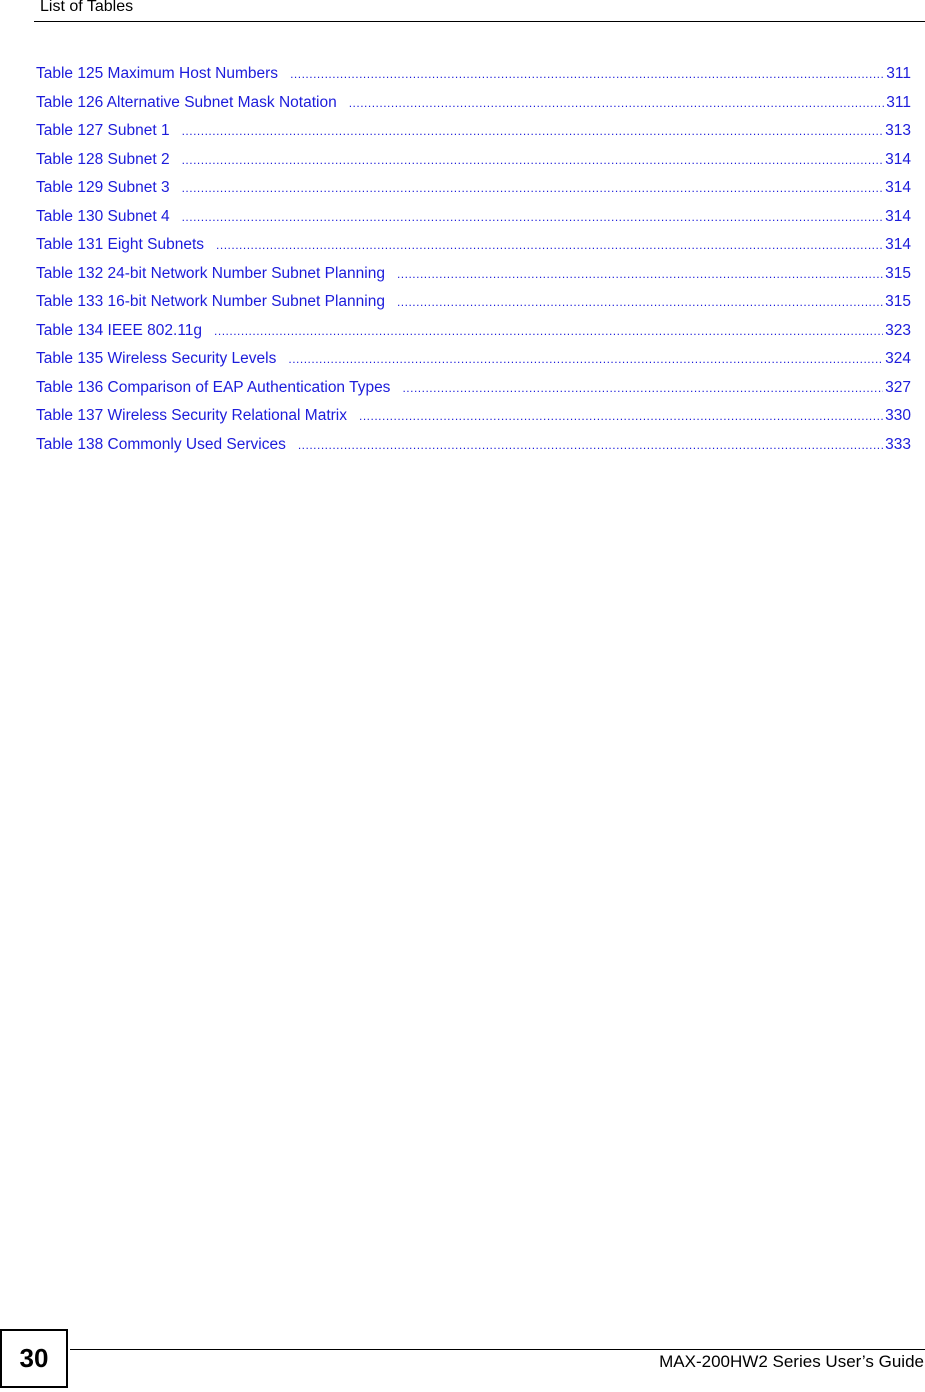 The image size is (925, 1392). I want to click on toc-entry-title: Table 134 IEEE 802.11g, so click(119, 330).